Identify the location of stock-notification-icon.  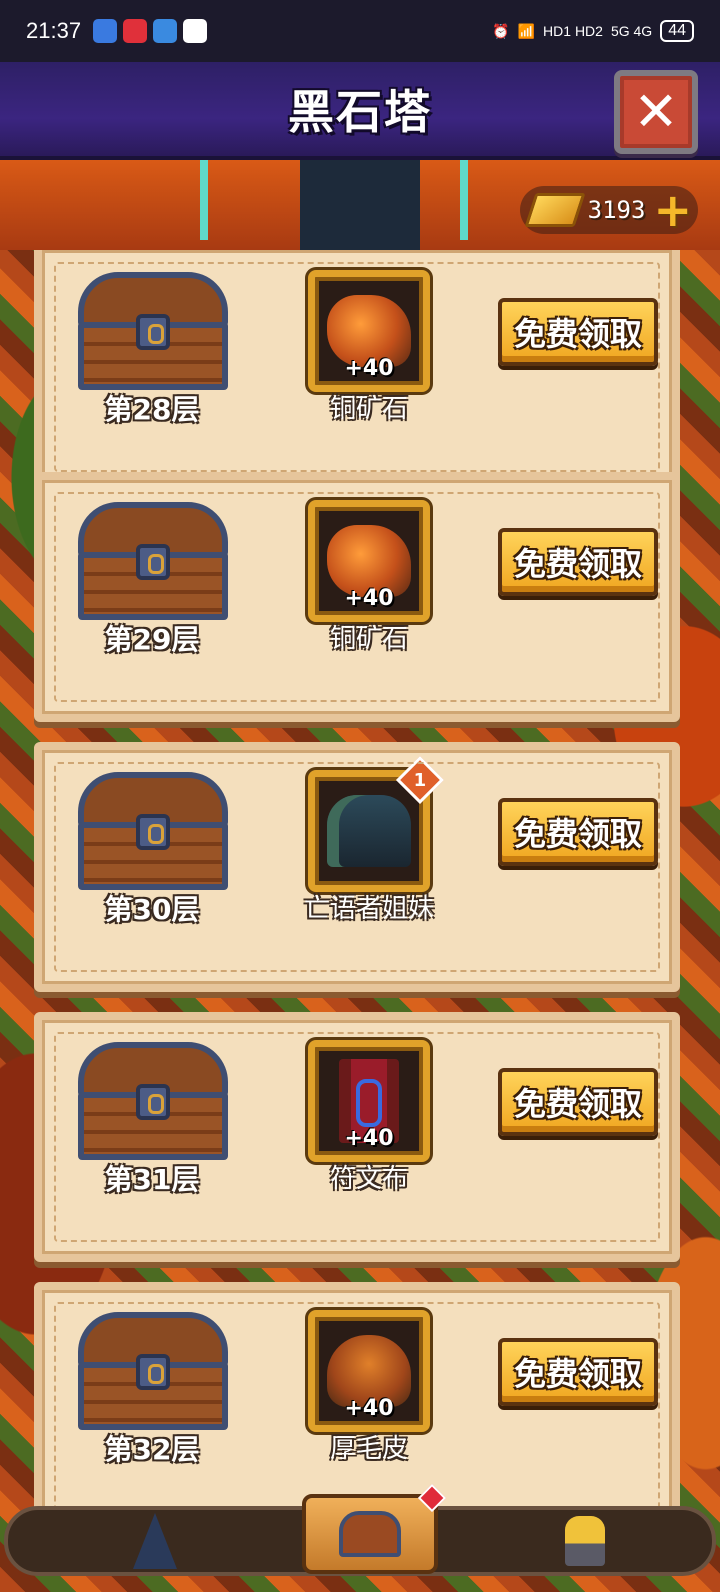
(135, 31).